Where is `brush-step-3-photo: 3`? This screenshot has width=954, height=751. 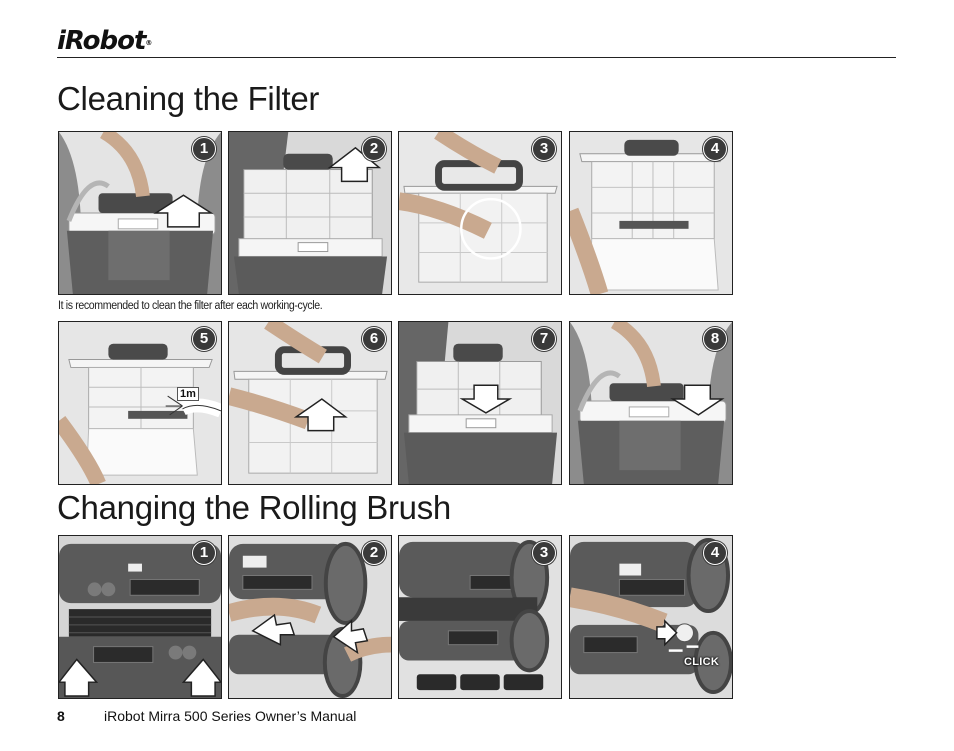
brush-step-3-photo: 3 is located at coordinates (480, 617).